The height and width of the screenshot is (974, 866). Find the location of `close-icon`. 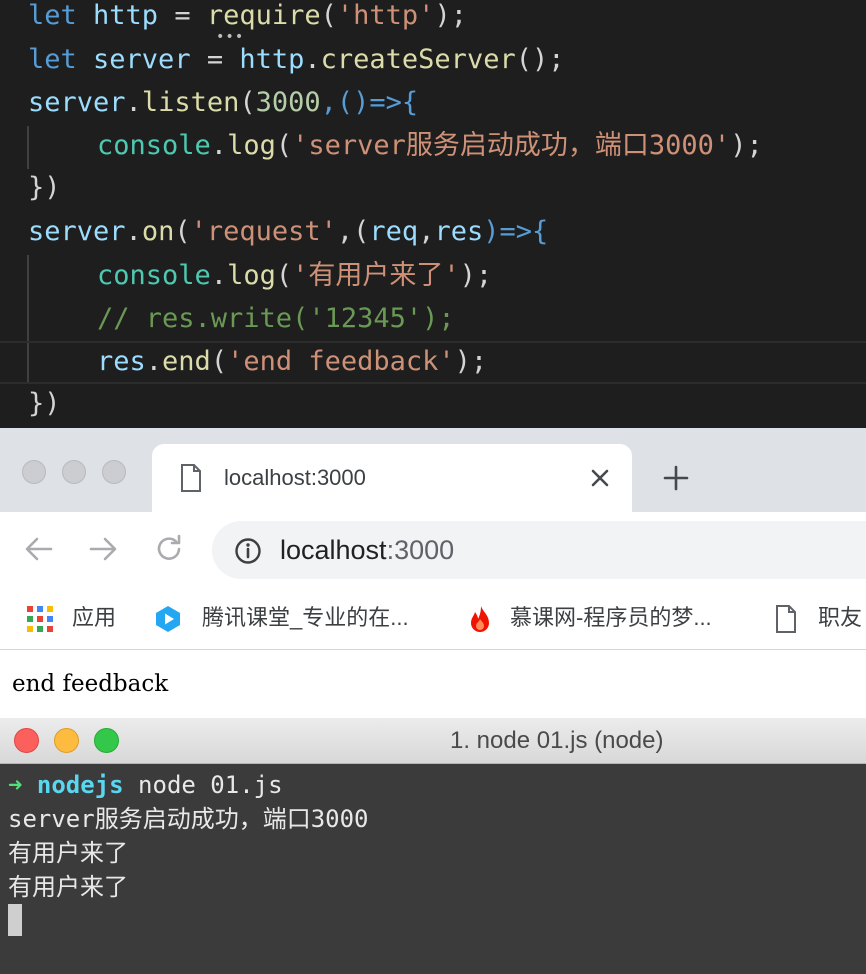

close-icon is located at coordinates (600, 478).